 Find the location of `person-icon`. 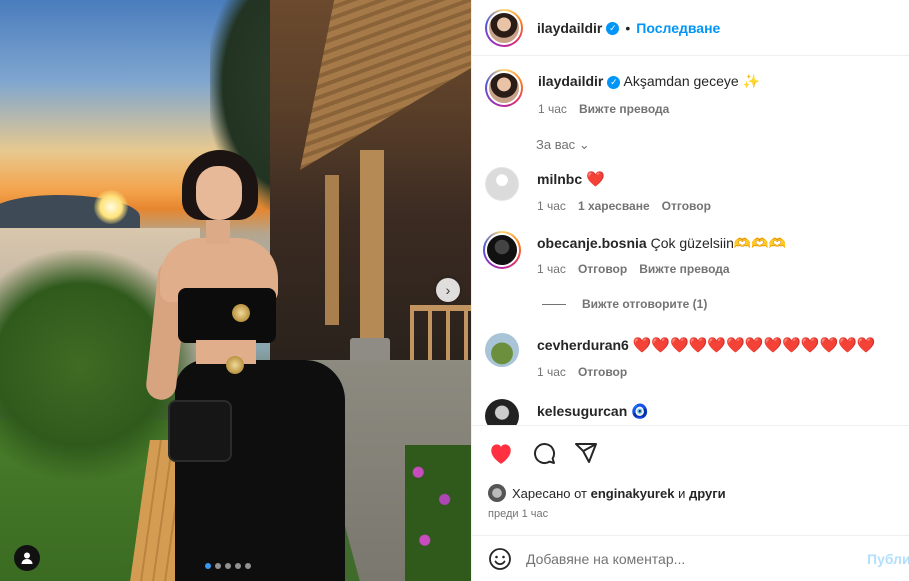

person-icon is located at coordinates (27, 558).